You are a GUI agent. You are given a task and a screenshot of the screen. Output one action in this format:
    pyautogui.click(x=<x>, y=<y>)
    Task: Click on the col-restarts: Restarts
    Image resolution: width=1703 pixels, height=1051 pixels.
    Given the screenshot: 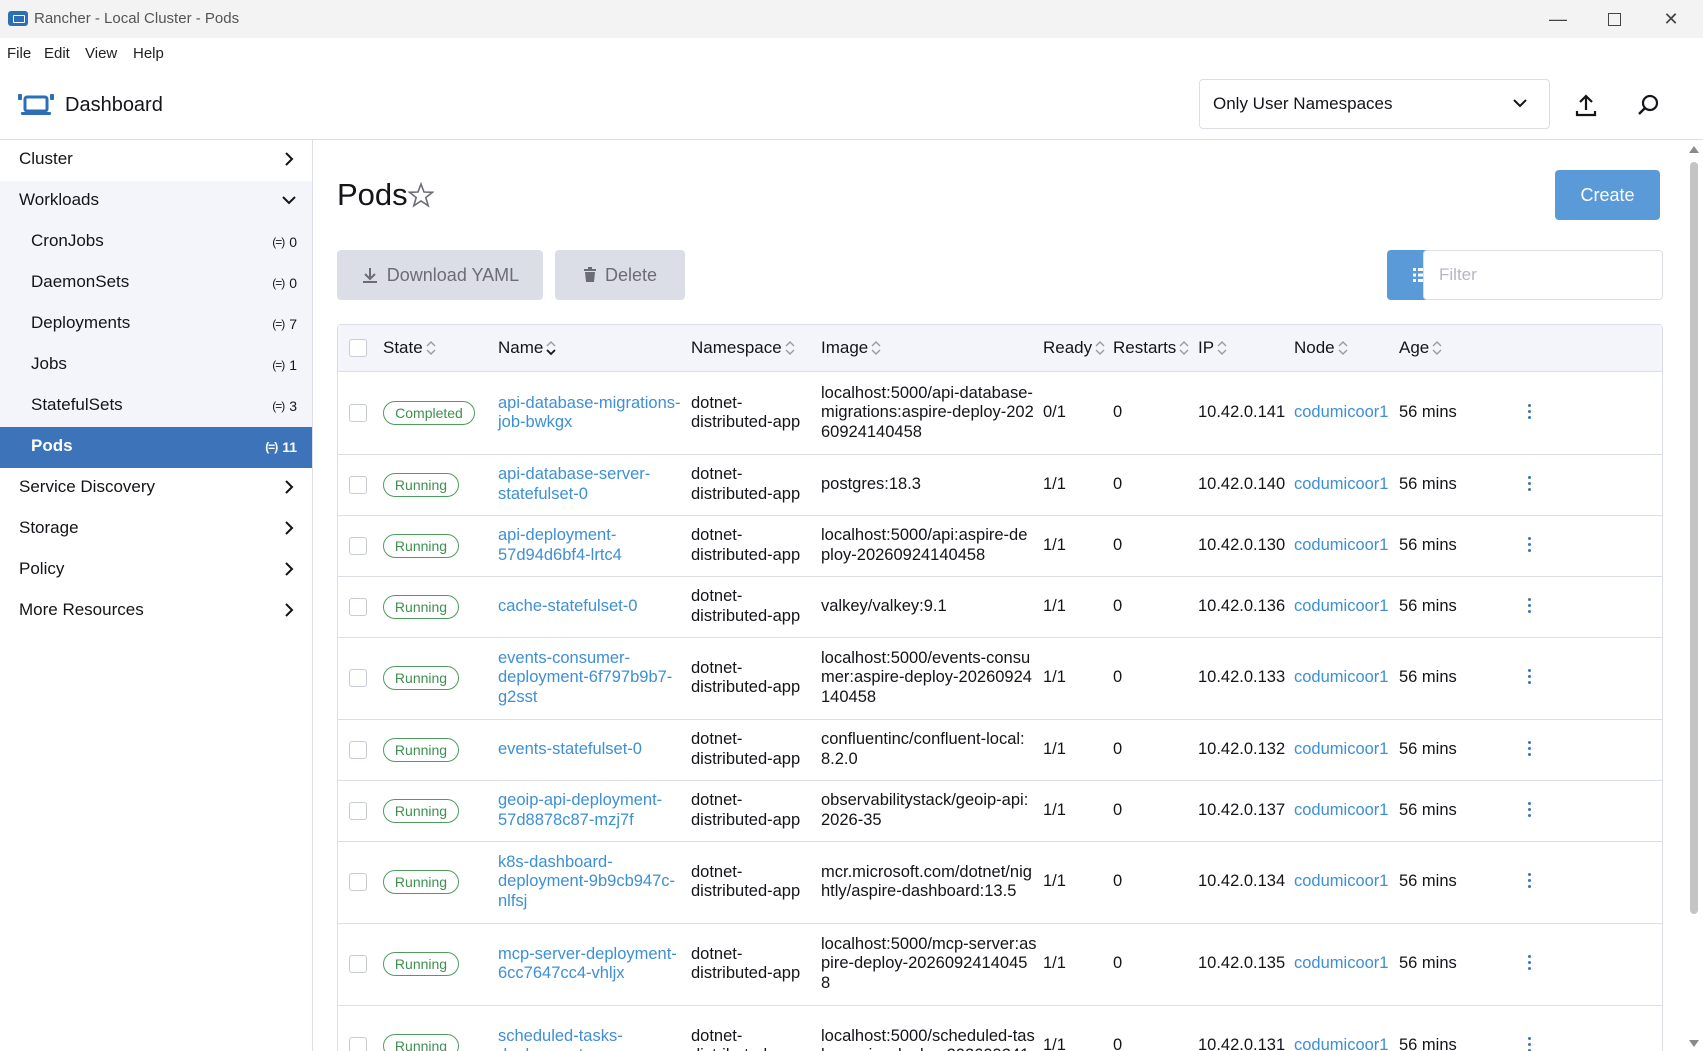 What is the action you would take?
    pyautogui.click(x=1151, y=348)
    